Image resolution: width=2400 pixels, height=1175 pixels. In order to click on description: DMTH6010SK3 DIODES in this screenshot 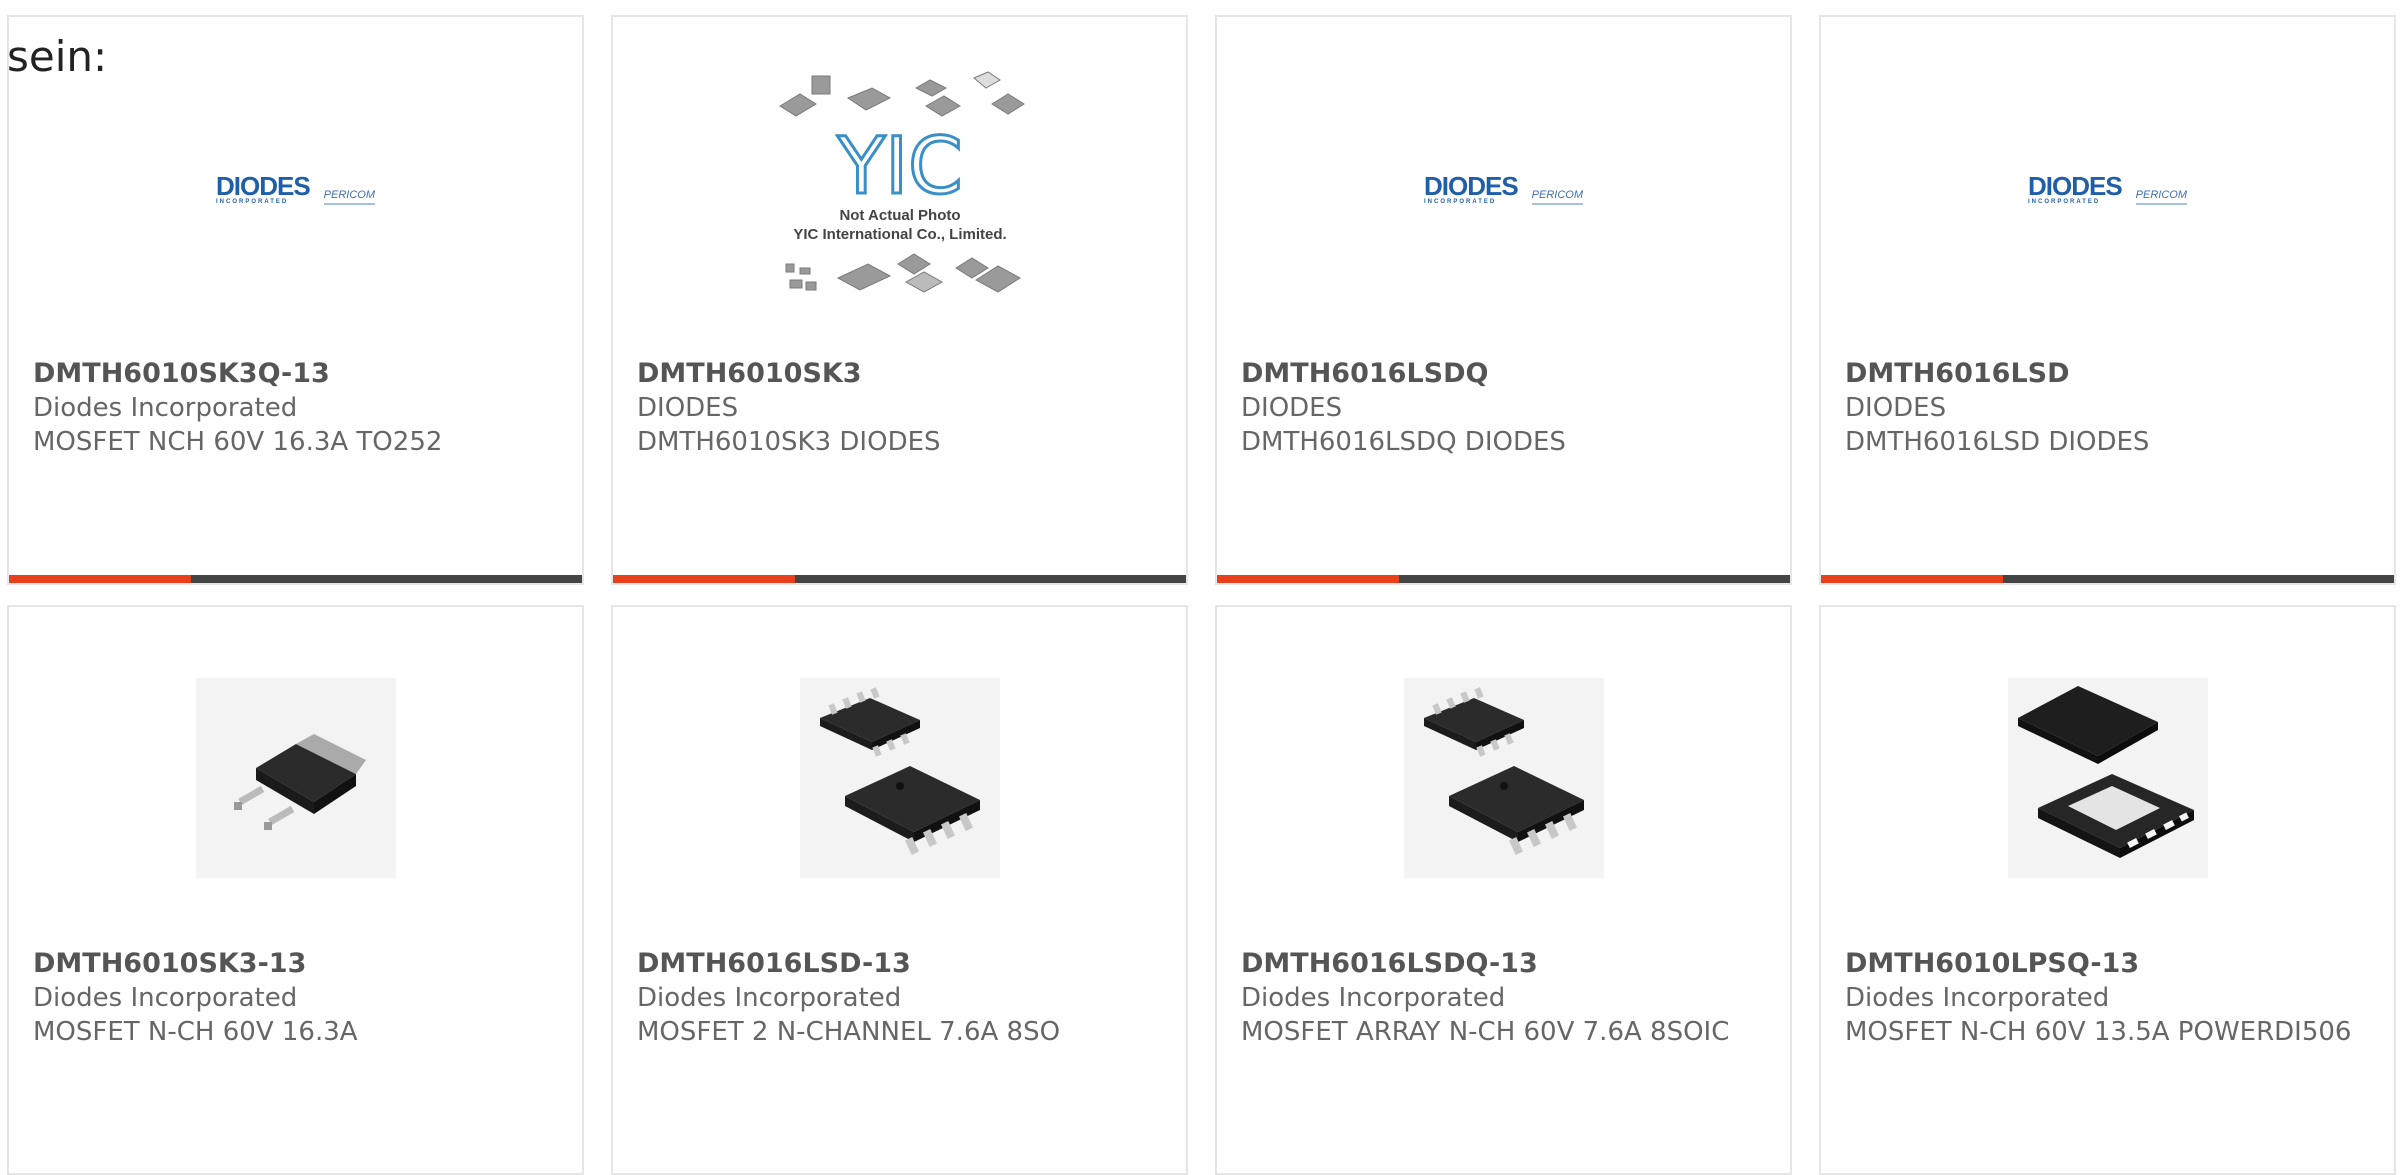, I will do `click(789, 442)`.